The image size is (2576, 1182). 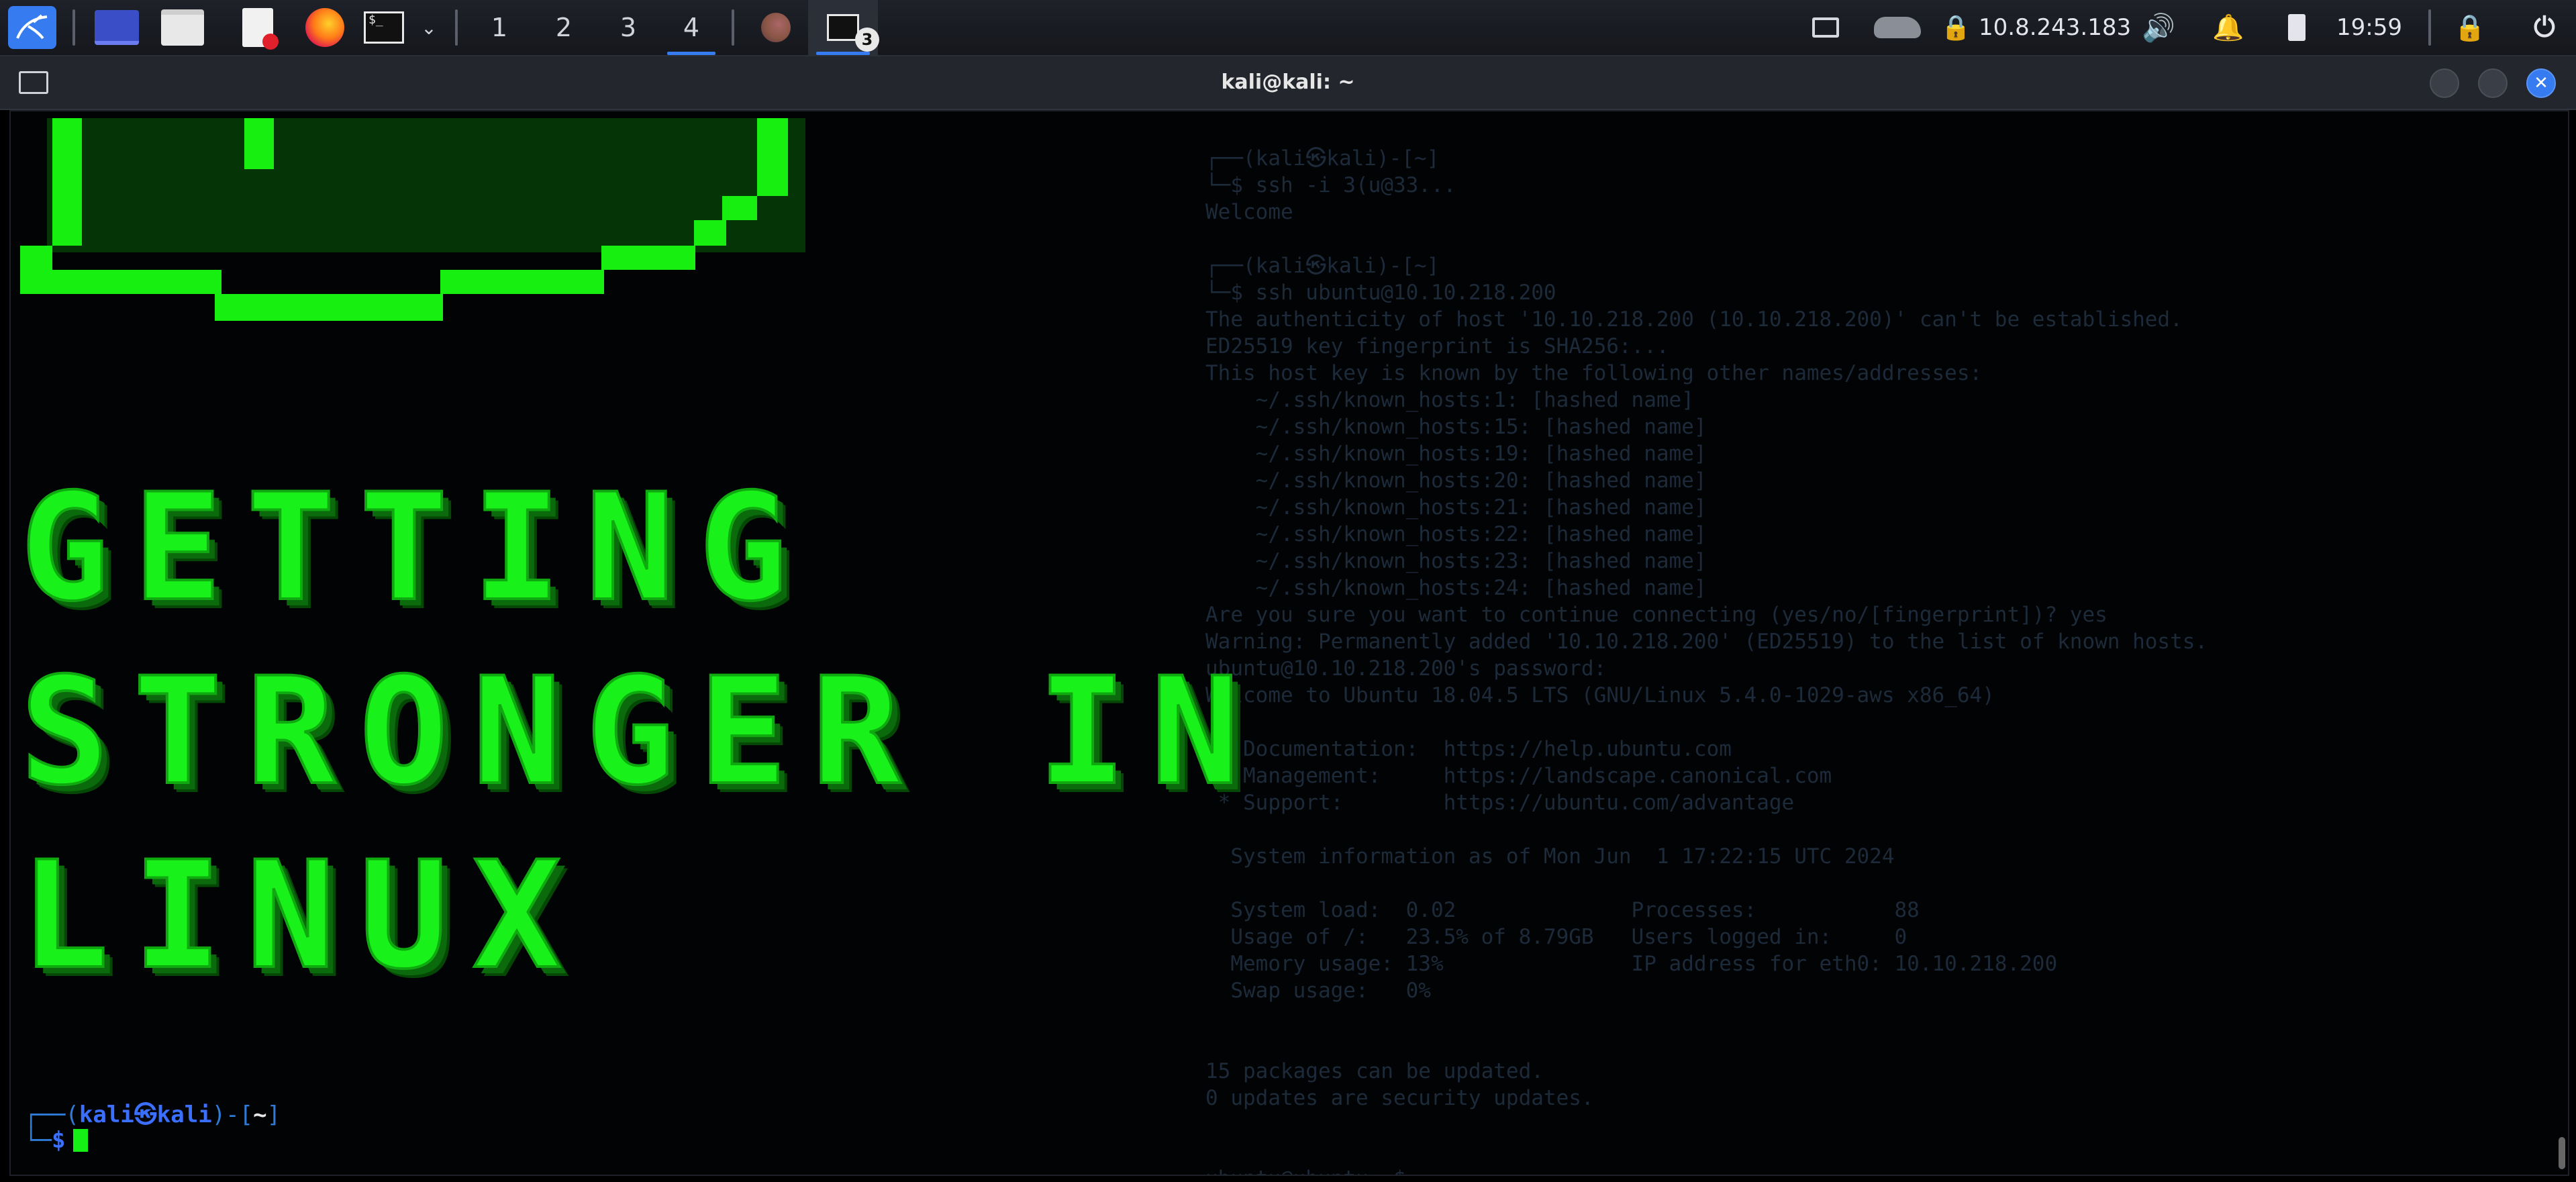 I want to click on terminal-scrollbar, so click(x=2562, y=1153).